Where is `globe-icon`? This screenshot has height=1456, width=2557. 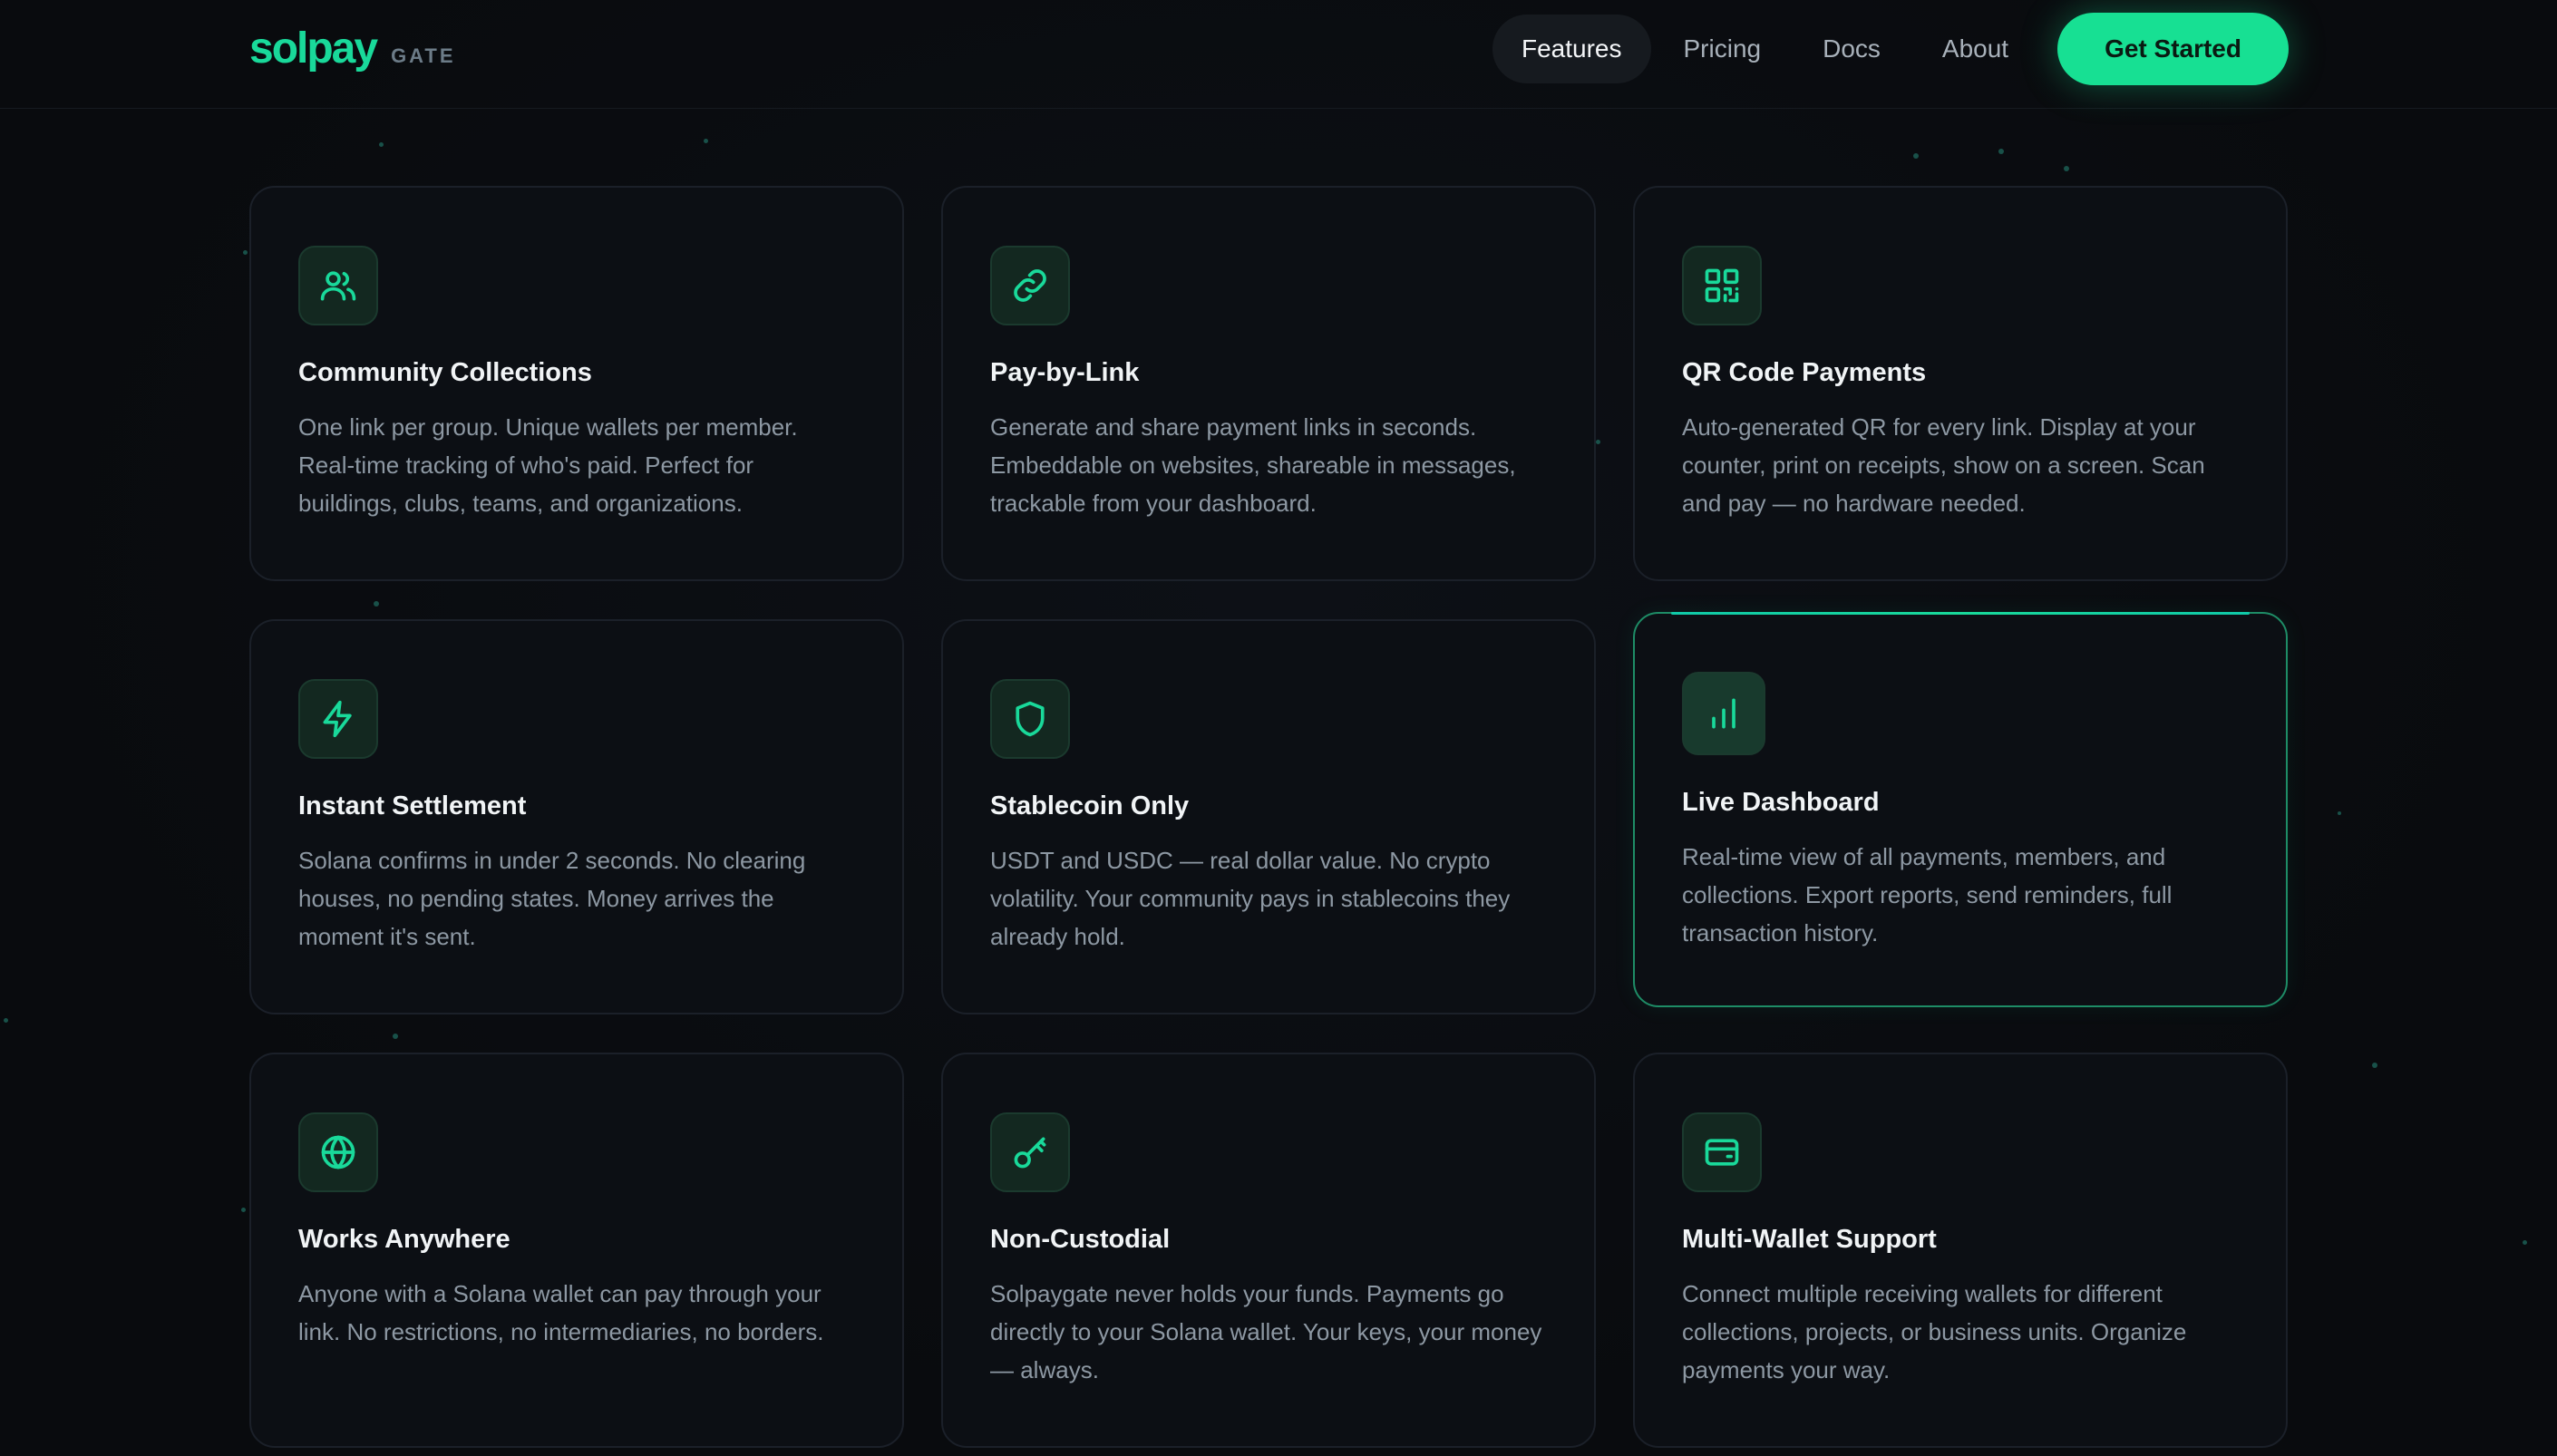
globe-icon is located at coordinates (338, 1152).